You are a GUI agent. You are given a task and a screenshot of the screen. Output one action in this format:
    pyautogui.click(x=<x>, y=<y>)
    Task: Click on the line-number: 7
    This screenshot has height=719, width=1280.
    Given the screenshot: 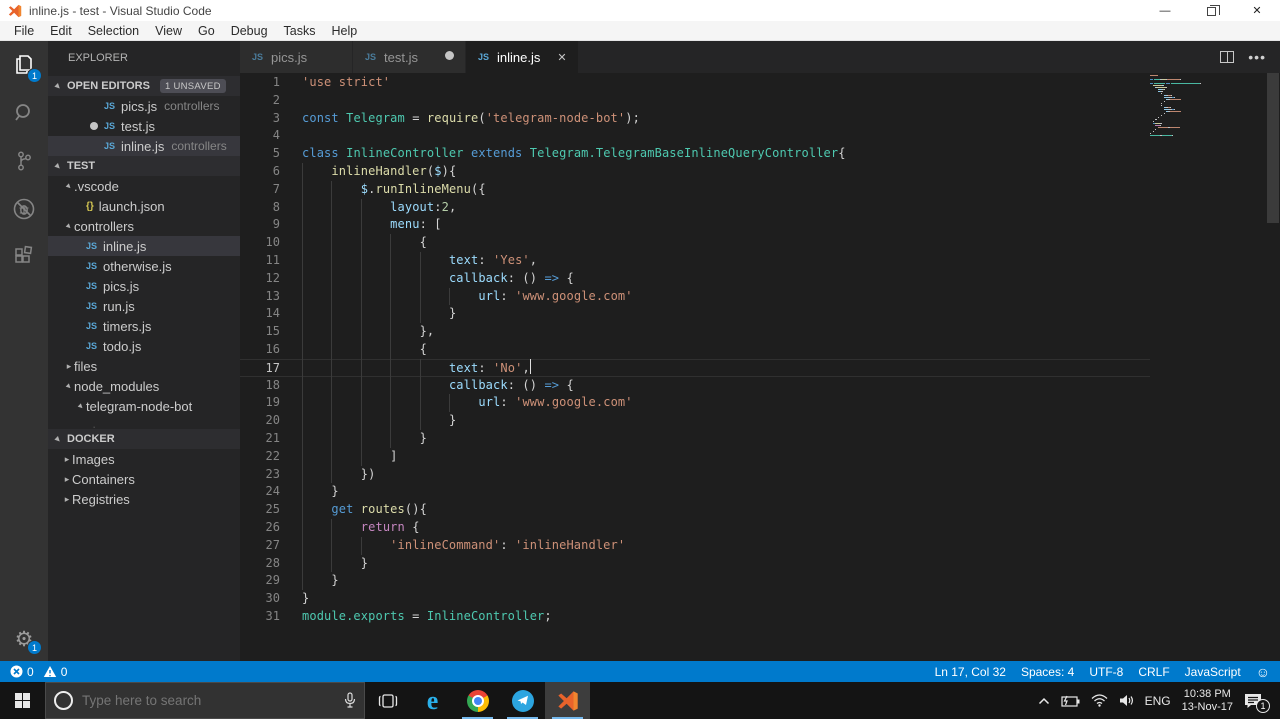 What is the action you would take?
    pyautogui.click(x=260, y=190)
    